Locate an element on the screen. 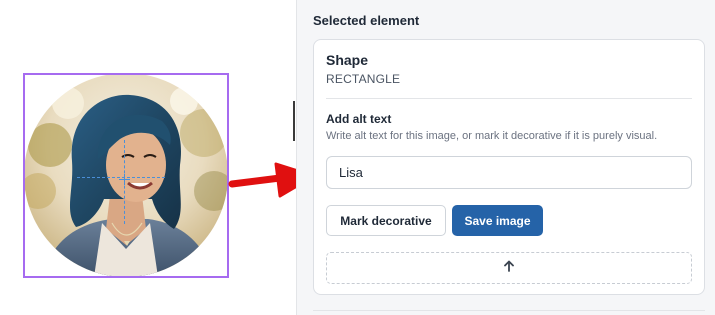  alt-text-input is located at coordinates (509, 172).